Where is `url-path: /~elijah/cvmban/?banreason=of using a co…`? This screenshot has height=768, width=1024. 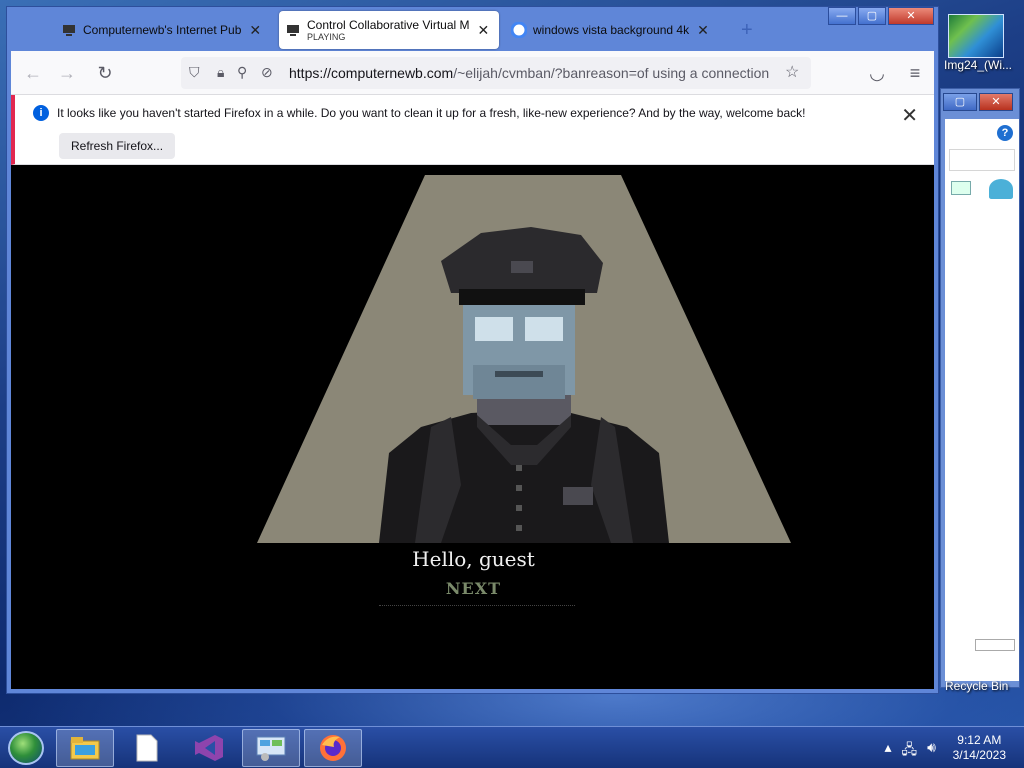
url-path: /~elijah/cvmban/?banreason=of using a co… is located at coordinates (611, 73).